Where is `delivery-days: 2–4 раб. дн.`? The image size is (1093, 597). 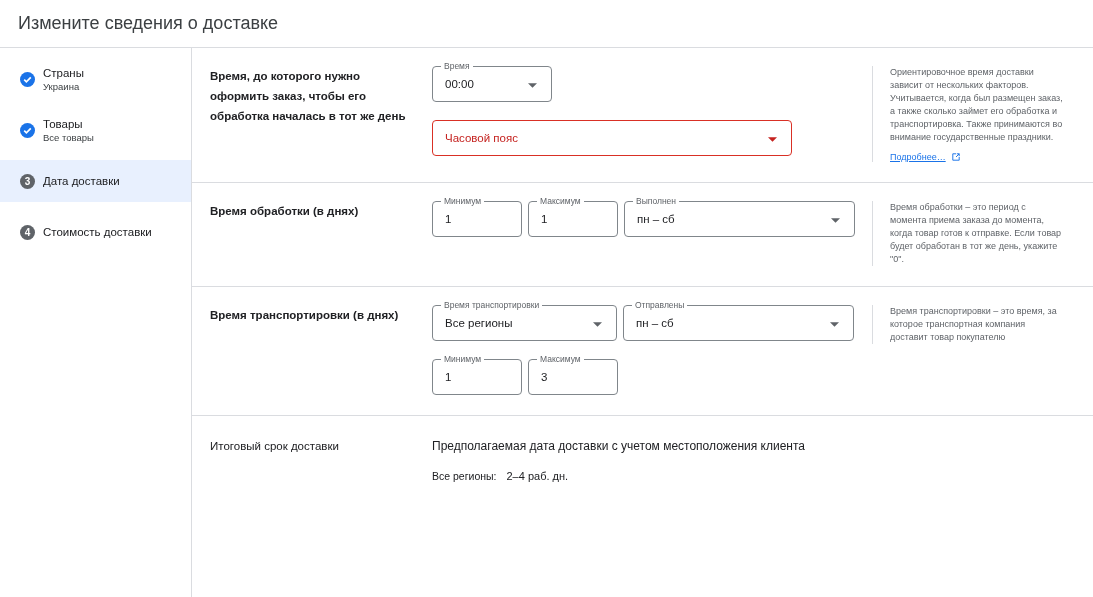 delivery-days: 2–4 раб. дн. is located at coordinates (537, 476).